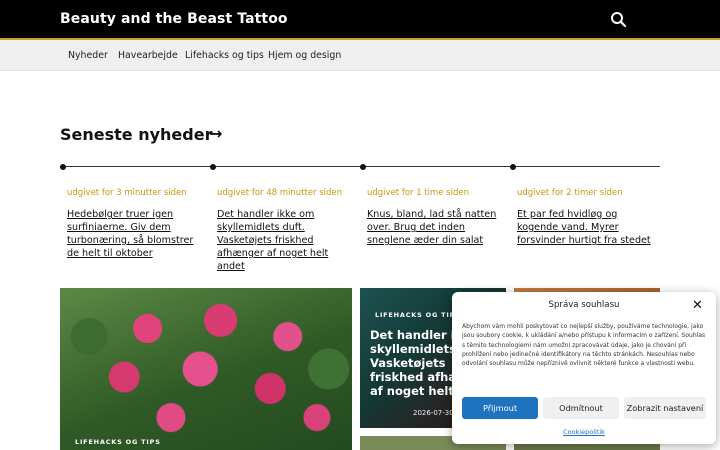 Image resolution: width=720 pixels, height=450 pixels. Describe the element at coordinates (148, 55) in the screenshot. I see `nav-item-havearbejde: Havearbejde` at that location.